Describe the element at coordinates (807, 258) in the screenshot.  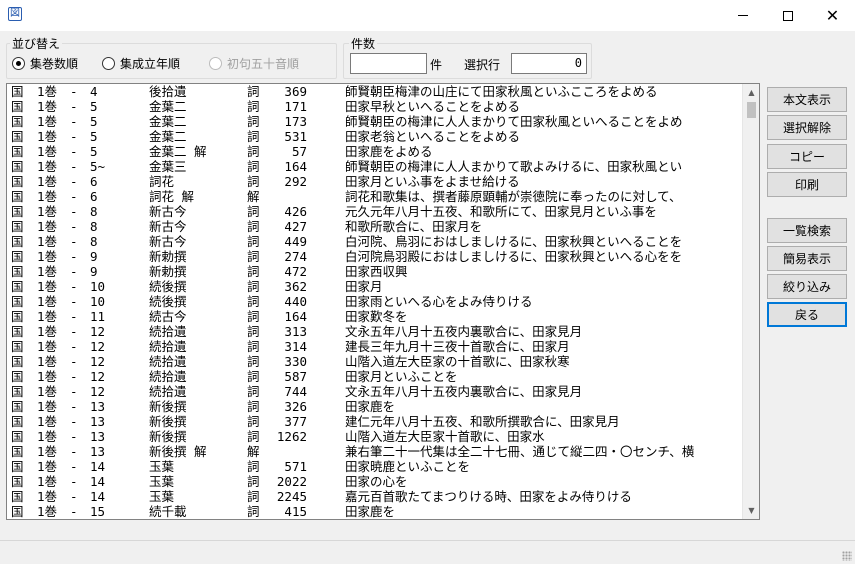
I see `simple-view-button: 簡易表示` at that location.